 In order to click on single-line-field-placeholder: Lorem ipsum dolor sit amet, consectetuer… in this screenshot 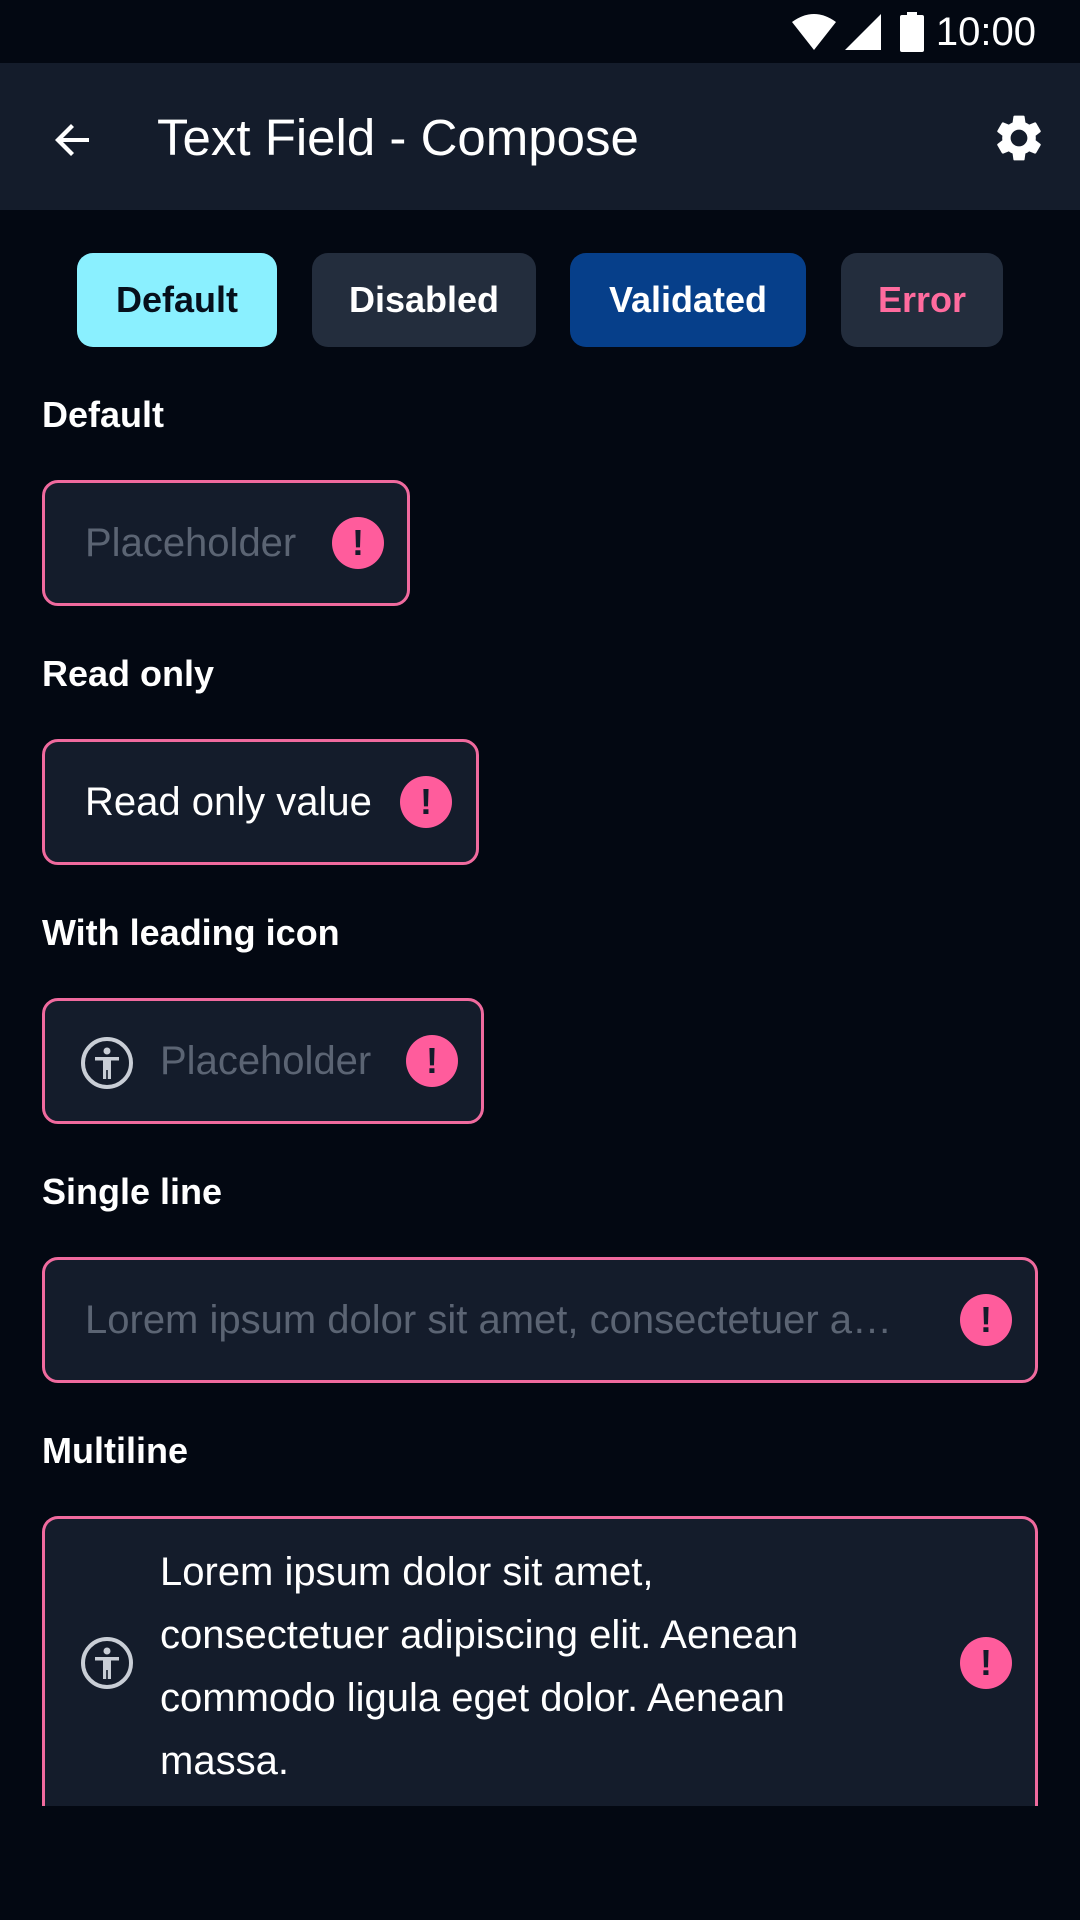, I will do `click(489, 1320)`.